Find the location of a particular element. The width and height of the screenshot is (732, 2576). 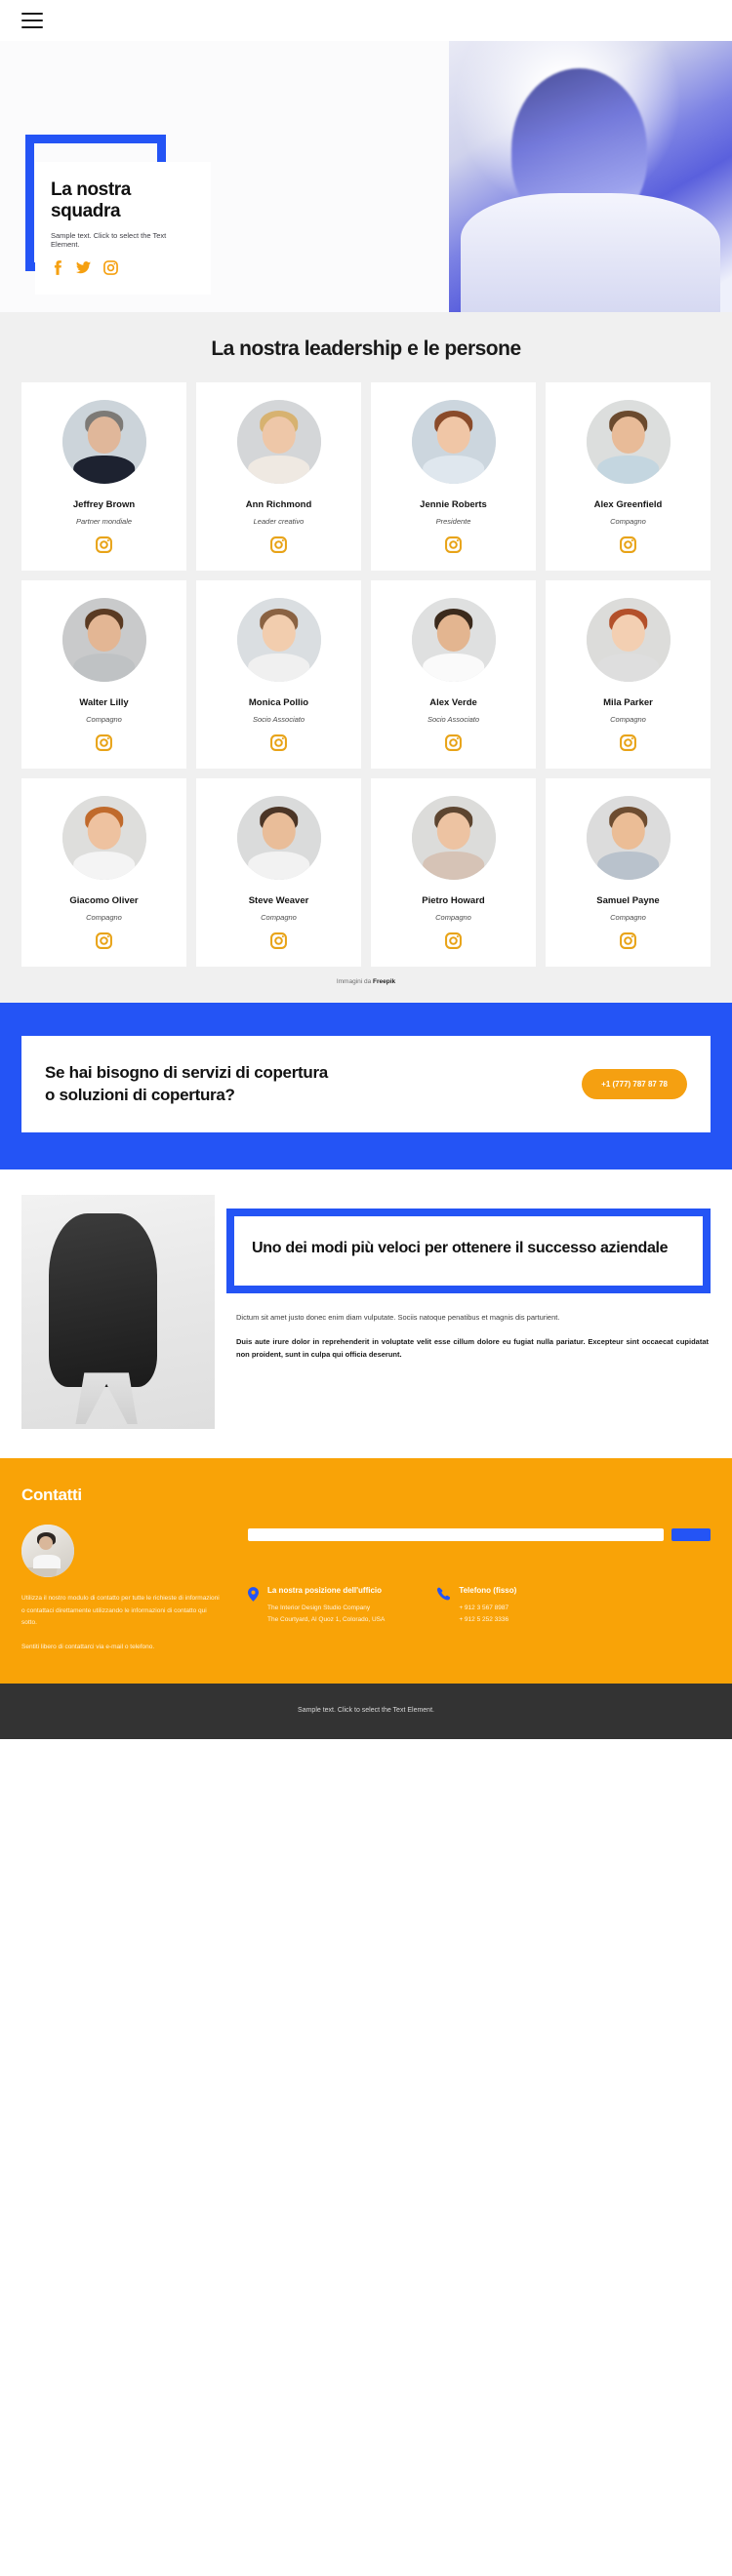

phone-line-2: + 912 5 252 3336 is located at coordinates (484, 1619).